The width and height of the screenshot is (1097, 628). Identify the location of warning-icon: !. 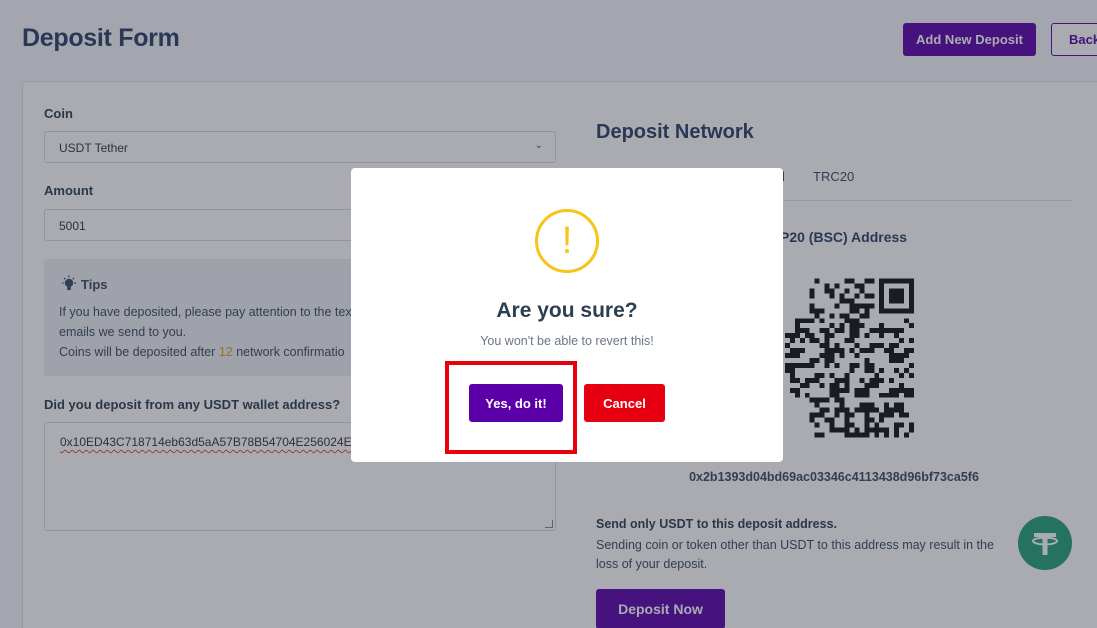
(567, 241).